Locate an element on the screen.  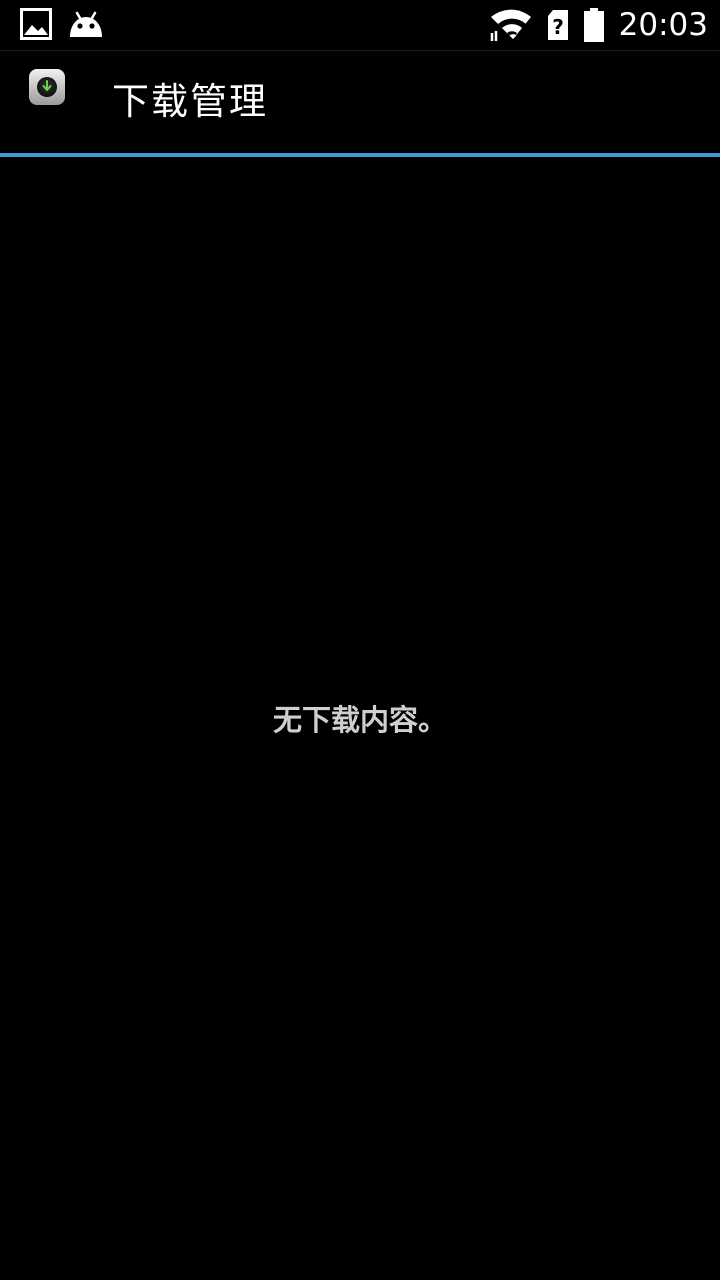
wifi-icon is located at coordinates (511, 25).